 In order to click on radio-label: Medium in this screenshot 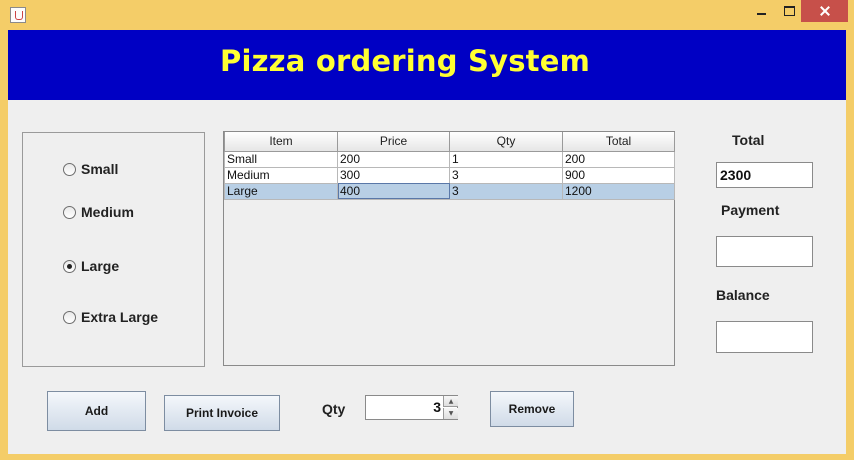, I will do `click(107, 212)`.